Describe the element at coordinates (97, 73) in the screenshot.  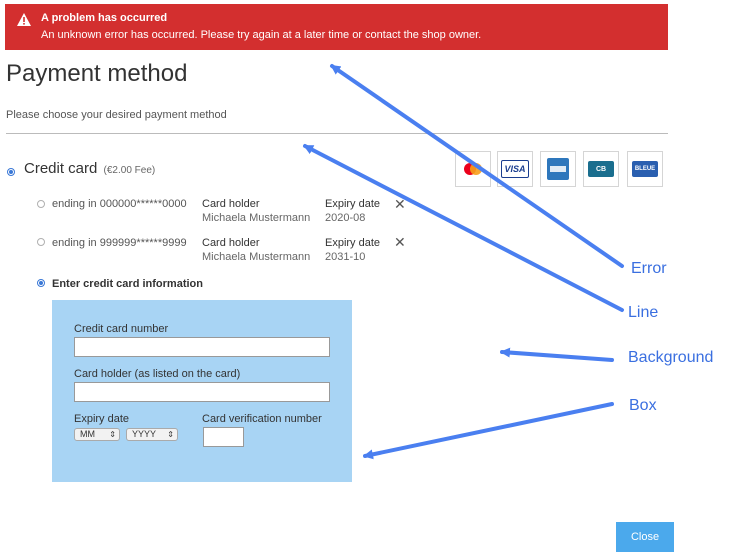
I see `page-title: Payment method` at that location.